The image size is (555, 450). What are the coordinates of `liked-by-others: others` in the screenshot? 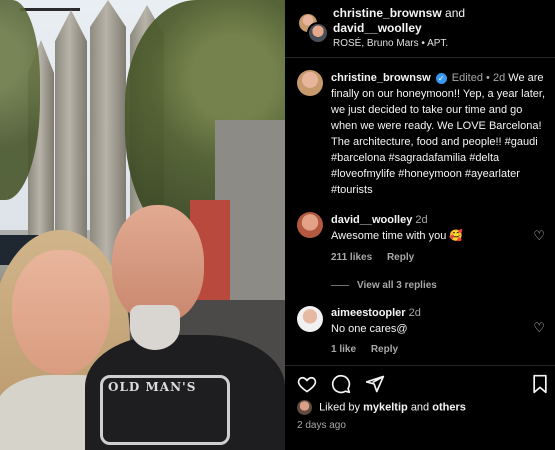 It's located at (449, 407).